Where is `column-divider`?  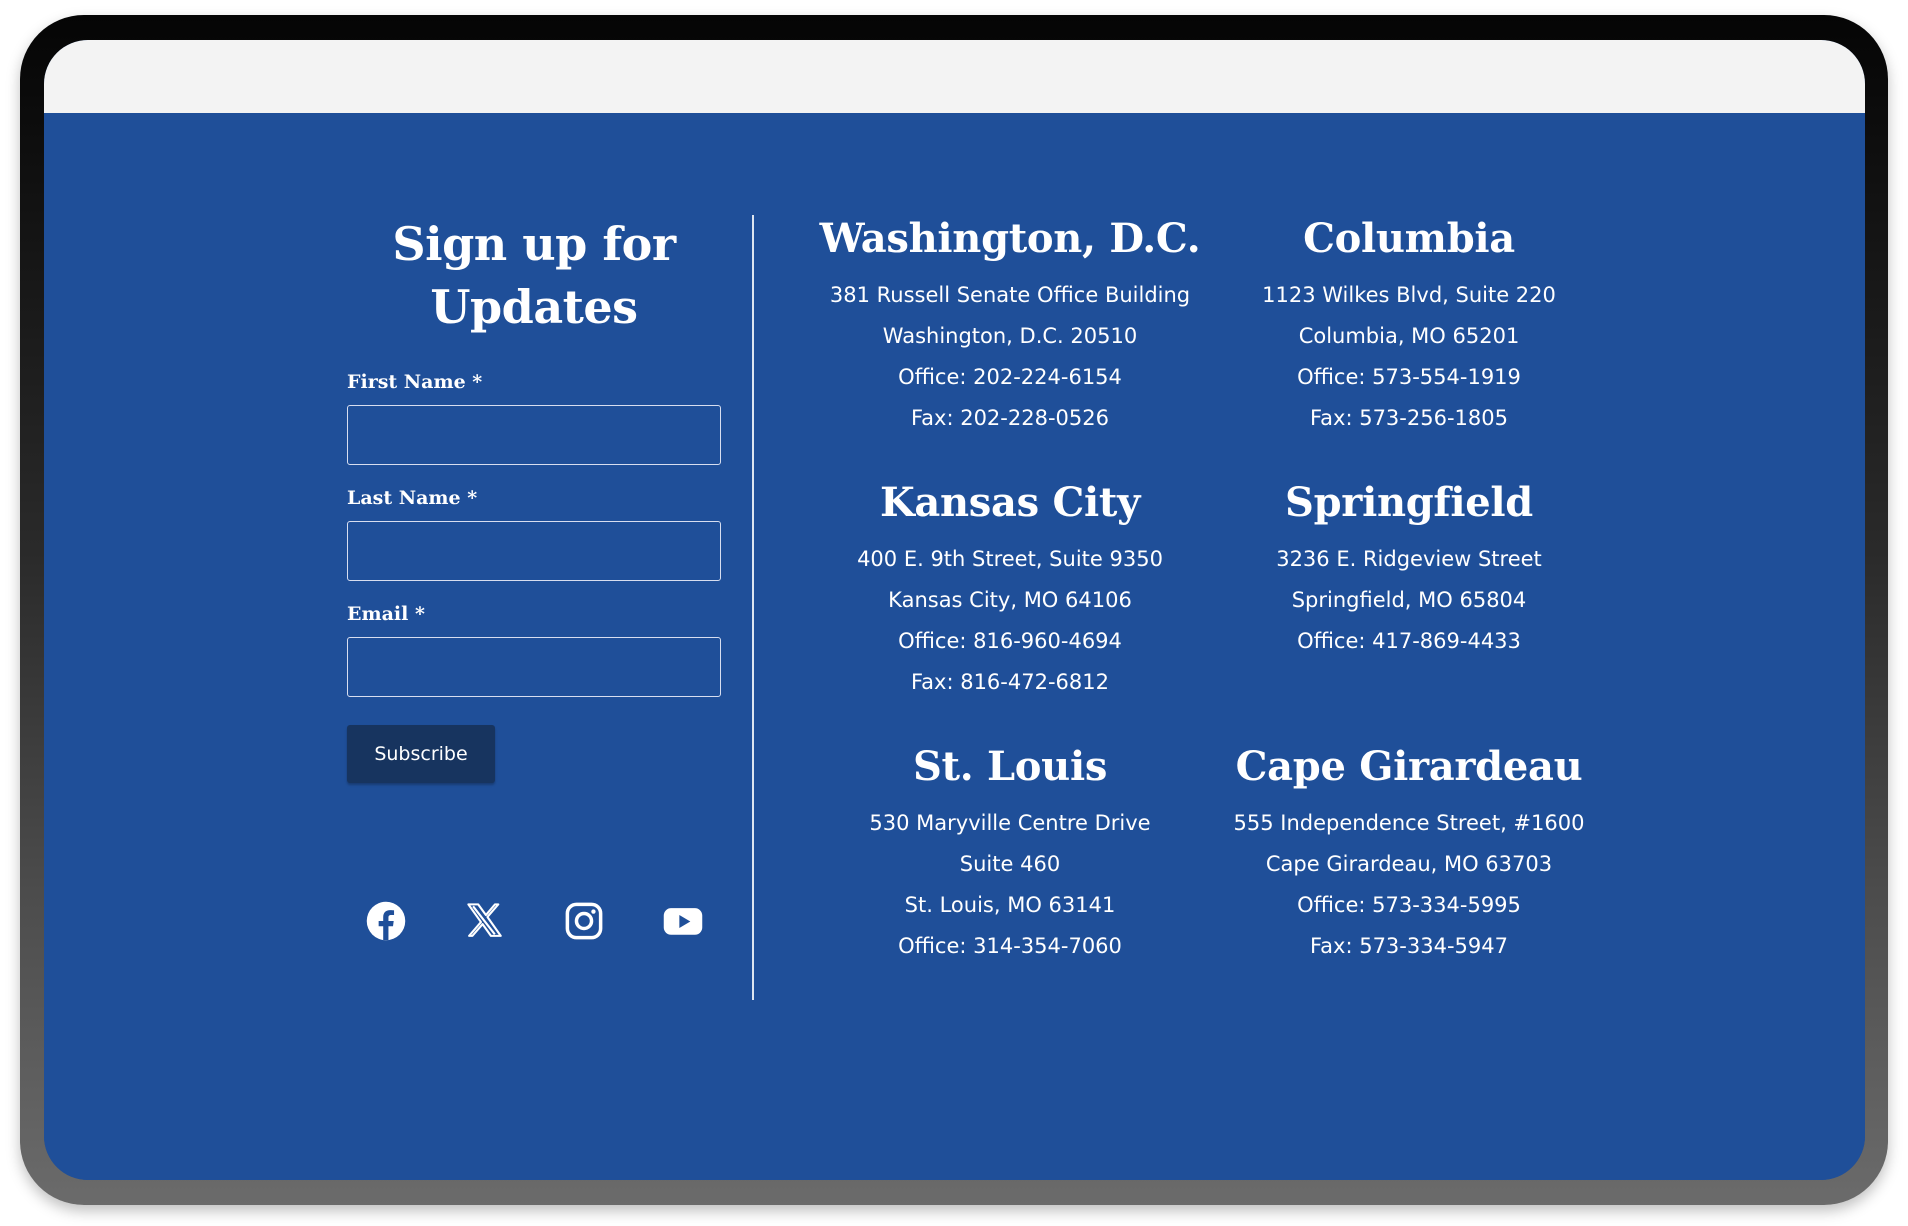
column-divider is located at coordinates (753, 607).